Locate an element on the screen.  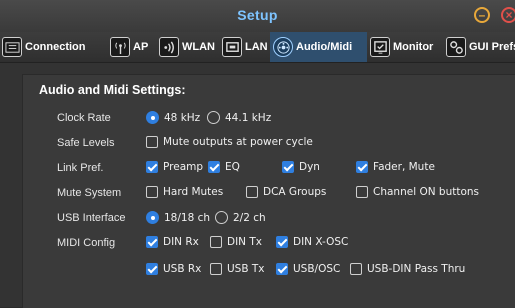
option-label: Fader, Mute is located at coordinates (404, 167).